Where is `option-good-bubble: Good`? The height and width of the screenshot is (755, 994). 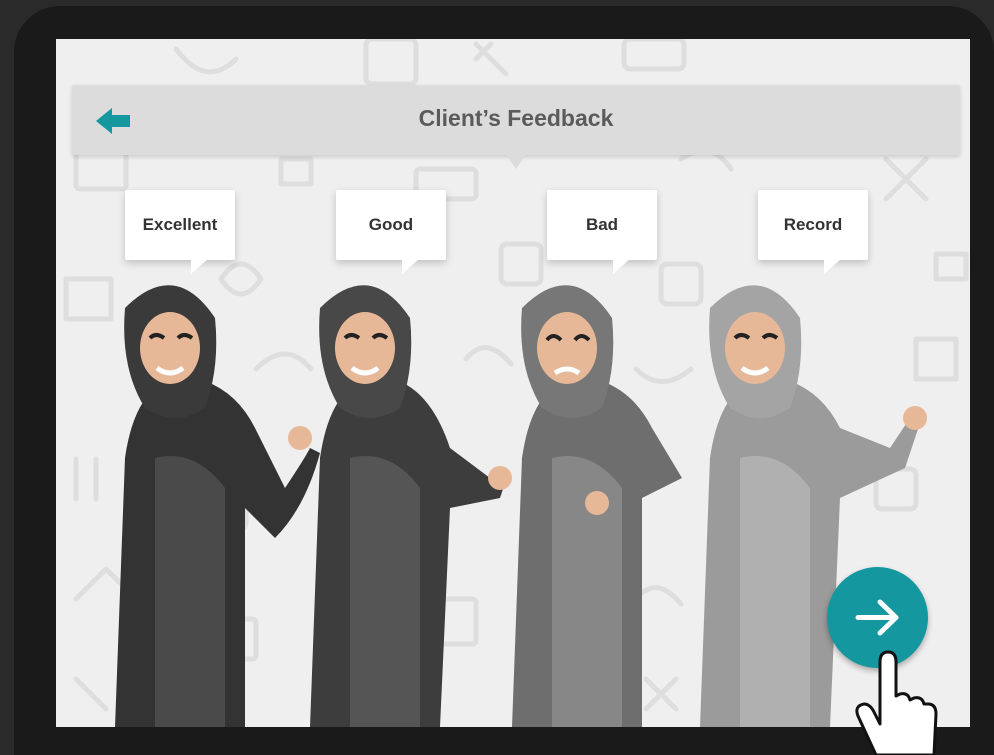 option-good-bubble: Good is located at coordinates (391, 232).